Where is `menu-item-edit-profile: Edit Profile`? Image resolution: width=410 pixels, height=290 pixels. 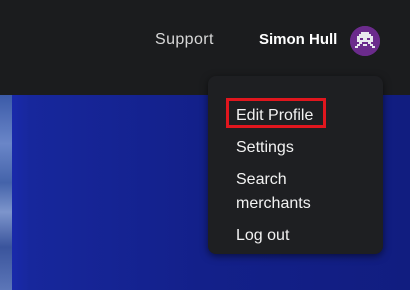
menu-item-edit-profile: Edit Profile is located at coordinates (274, 116).